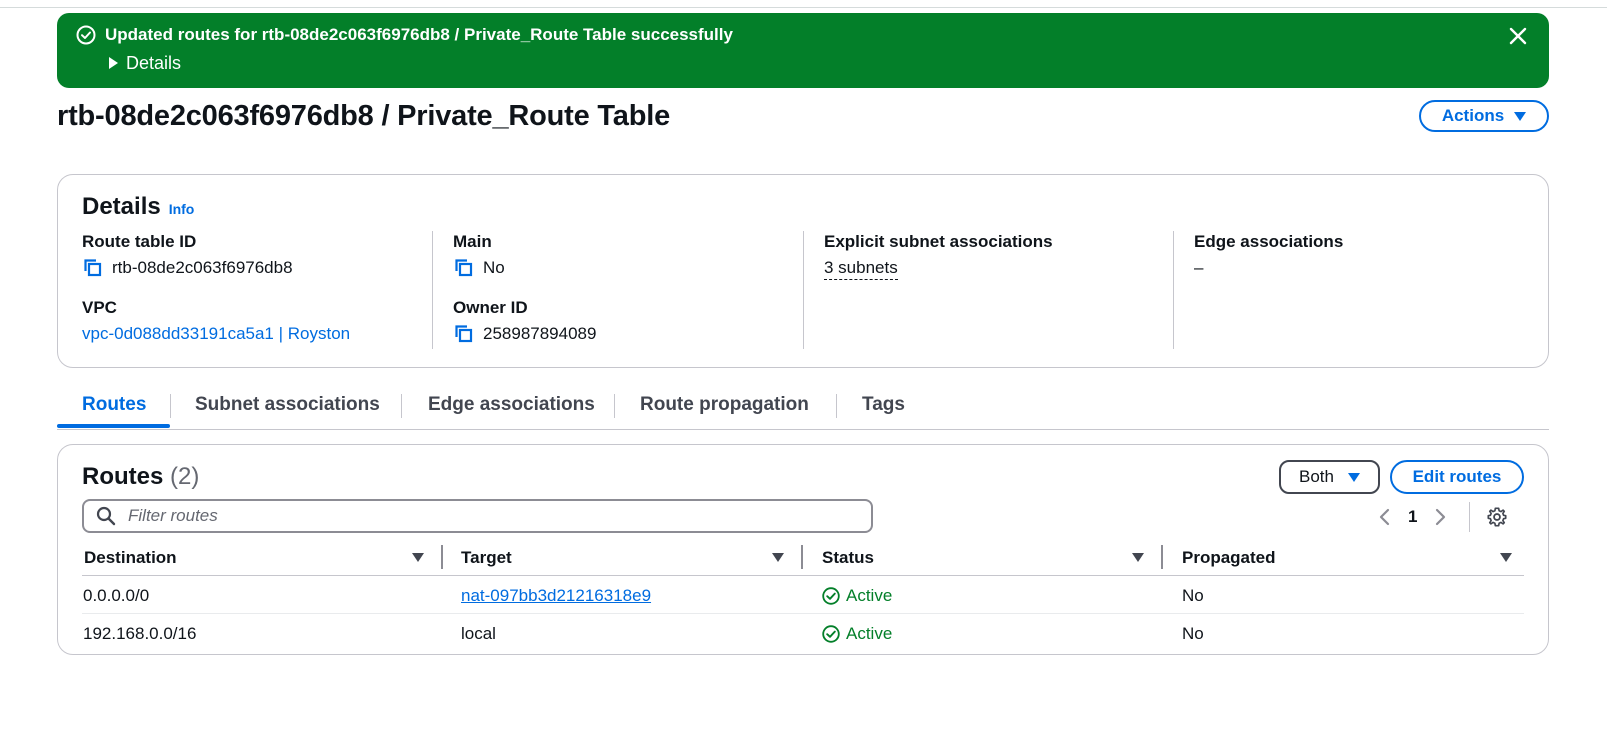 Image resolution: width=1607 pixels, height=740 pixels. I want to click on flash-details-label: Details, so click(154, 63).